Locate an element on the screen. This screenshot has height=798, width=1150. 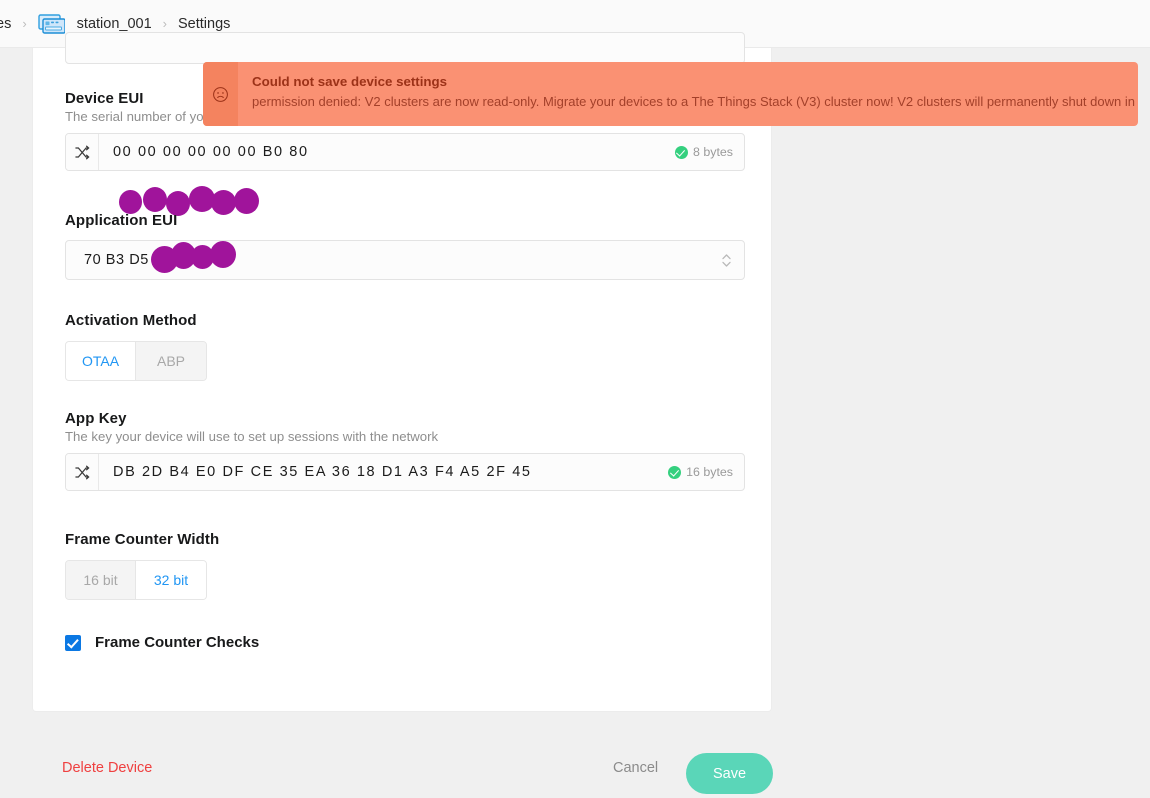
activation-method-toggle: OTAA ABP is located at coordinates (136, 361).